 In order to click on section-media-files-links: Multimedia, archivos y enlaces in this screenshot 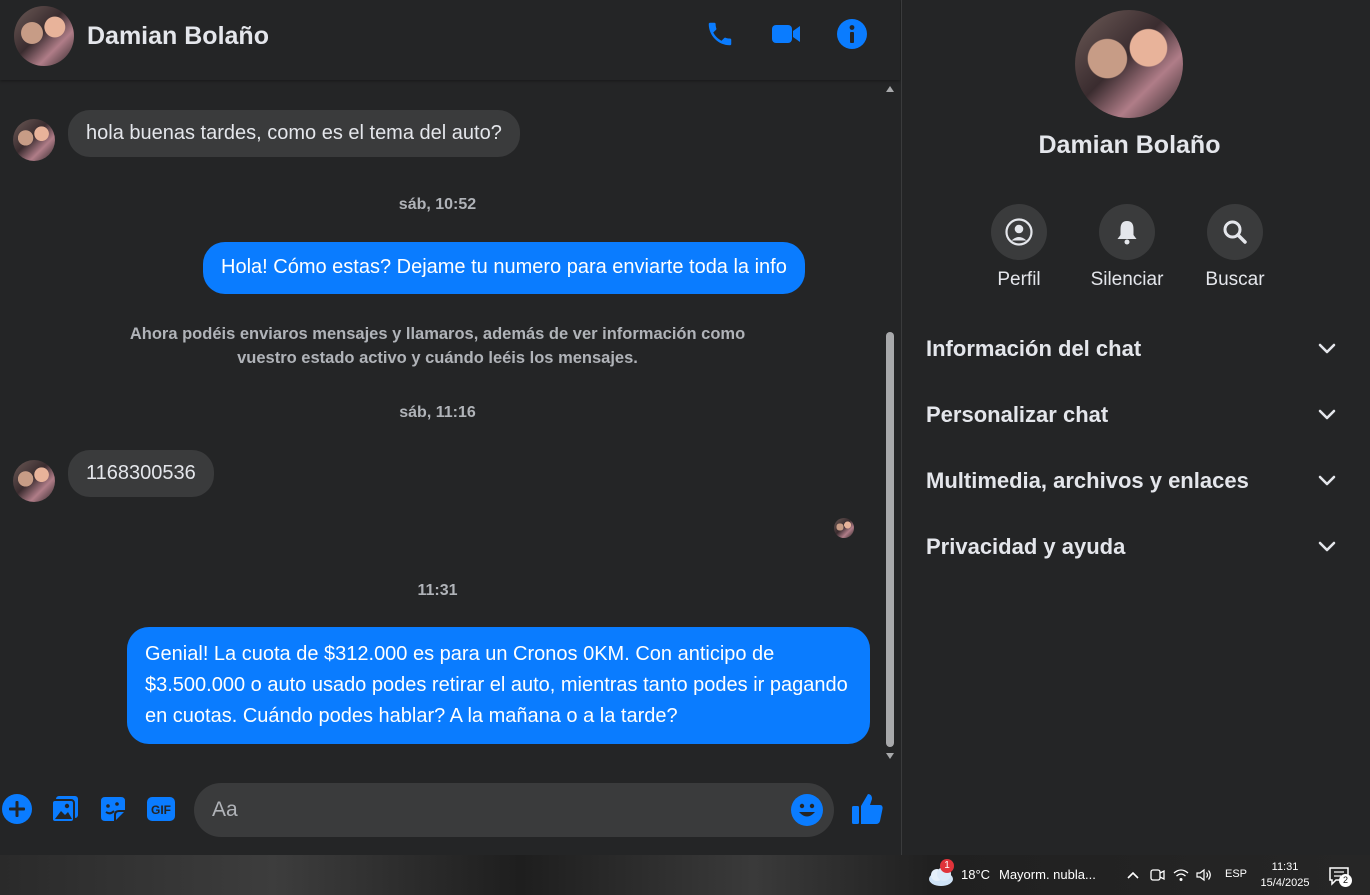, I will do `click(1131, 481)`.